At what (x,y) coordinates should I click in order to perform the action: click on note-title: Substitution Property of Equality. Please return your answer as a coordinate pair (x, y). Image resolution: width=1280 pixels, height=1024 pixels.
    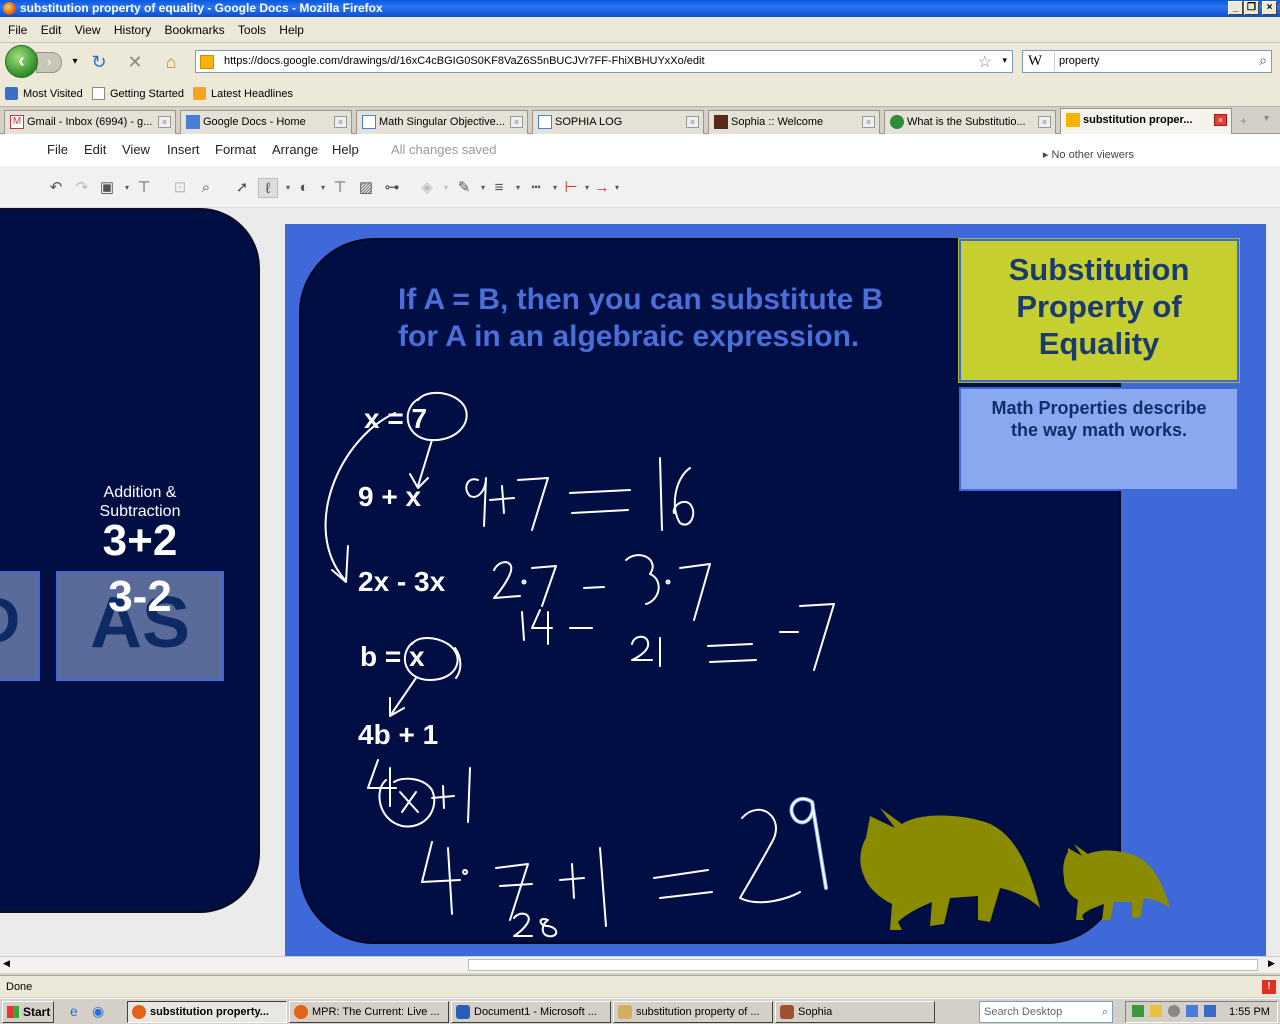
    Looking at the image, I should click on (1099, 310).